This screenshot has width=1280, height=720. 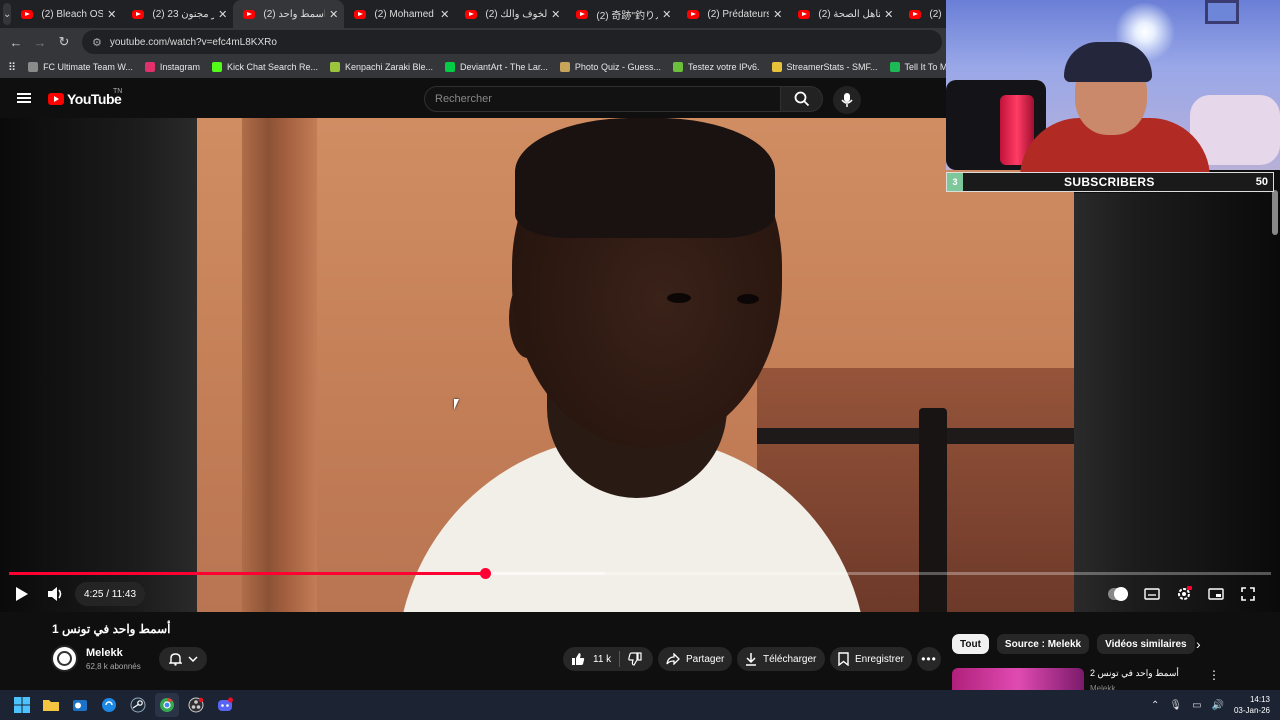 I want to click on bookmark-item: Testez votre IPv6., so click(x=716, y=67).